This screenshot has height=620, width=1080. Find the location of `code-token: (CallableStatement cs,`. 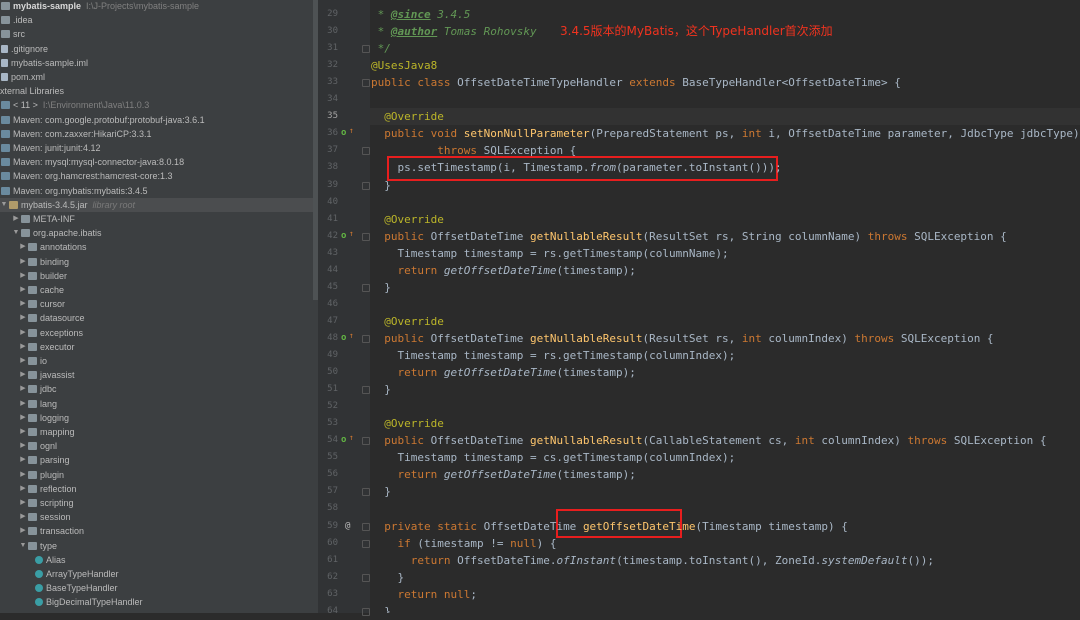

code-token: (CallableStatement cs, is located at coordinates (718, 441).